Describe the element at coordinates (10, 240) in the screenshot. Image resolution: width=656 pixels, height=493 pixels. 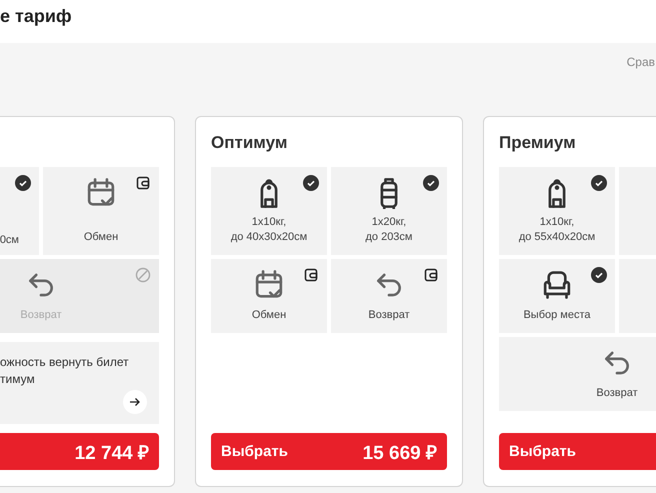
I see `feature-label: 0см` at that location.